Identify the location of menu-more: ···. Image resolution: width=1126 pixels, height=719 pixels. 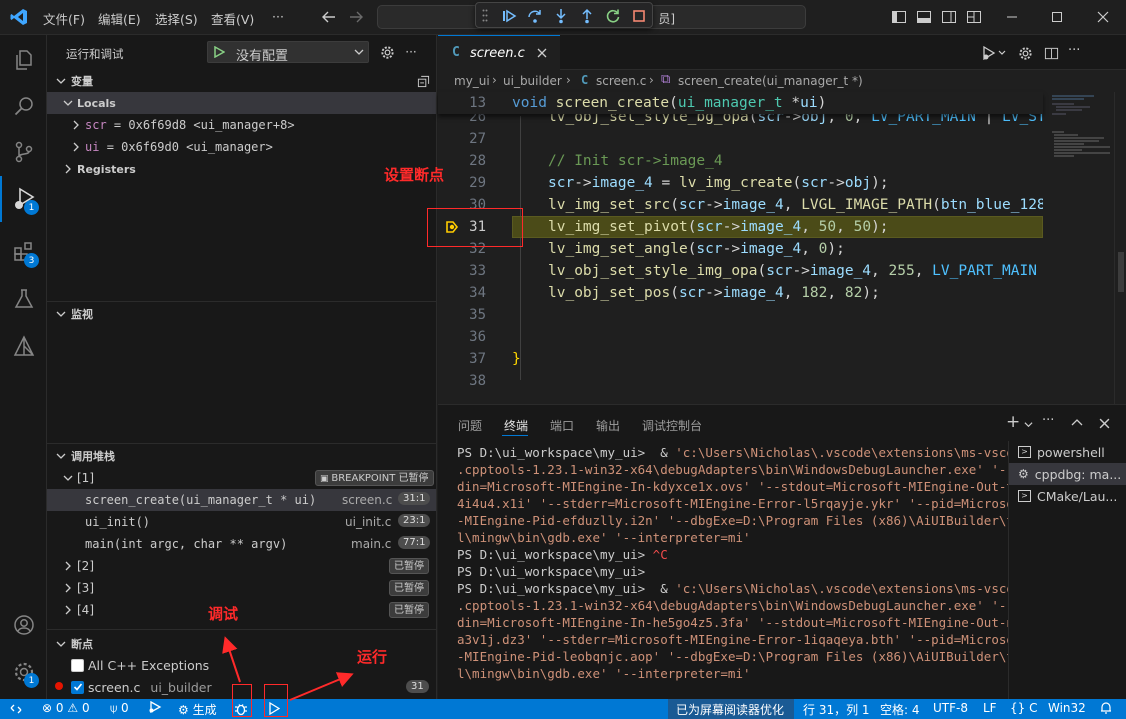
(278, 16).